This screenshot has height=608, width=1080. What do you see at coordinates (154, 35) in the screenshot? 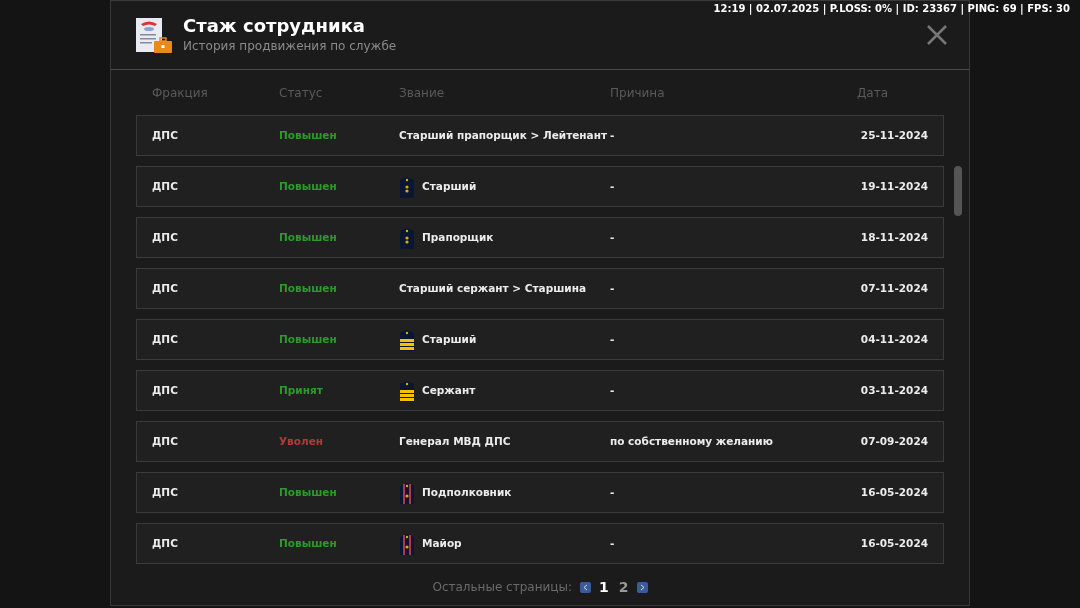
I see `document-briefcase-icon` at bounding box center [154, 35].